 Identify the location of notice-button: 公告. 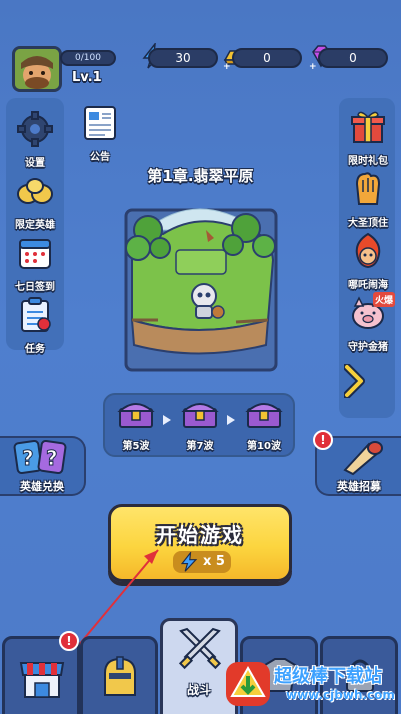
(100, 135).